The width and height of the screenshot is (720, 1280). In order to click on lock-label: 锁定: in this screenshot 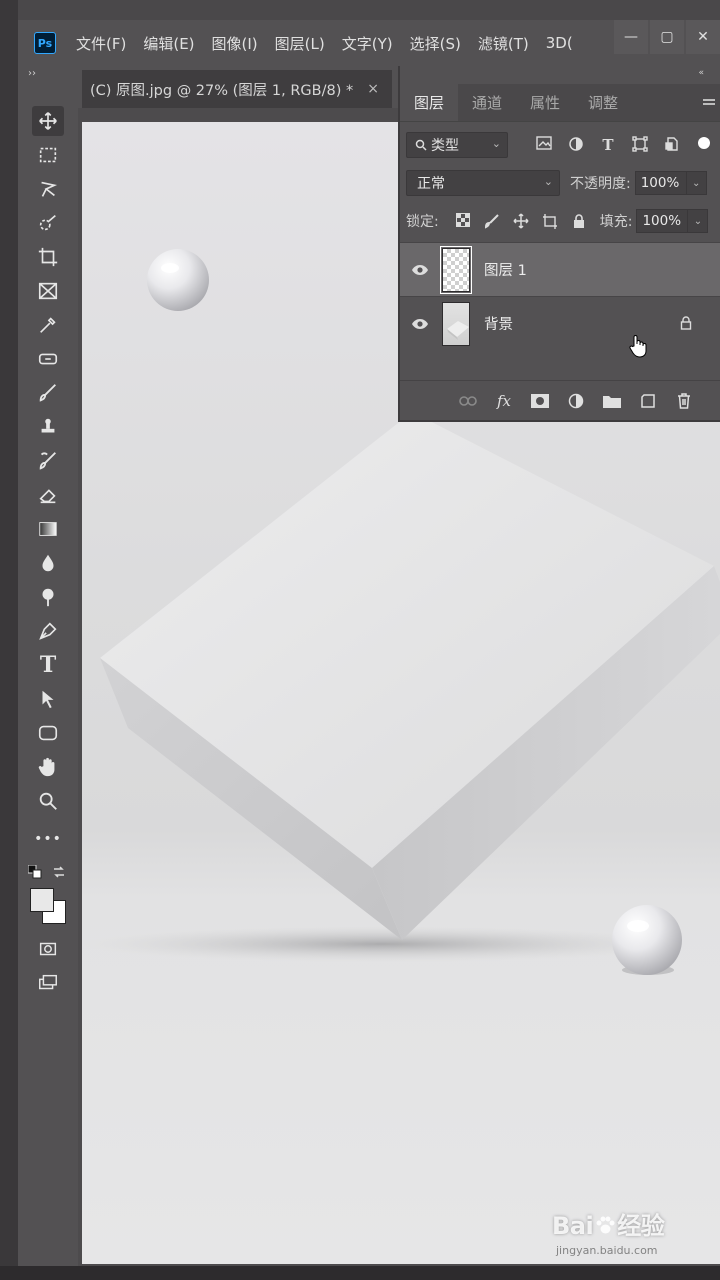, I will do `click(422, 222)`.